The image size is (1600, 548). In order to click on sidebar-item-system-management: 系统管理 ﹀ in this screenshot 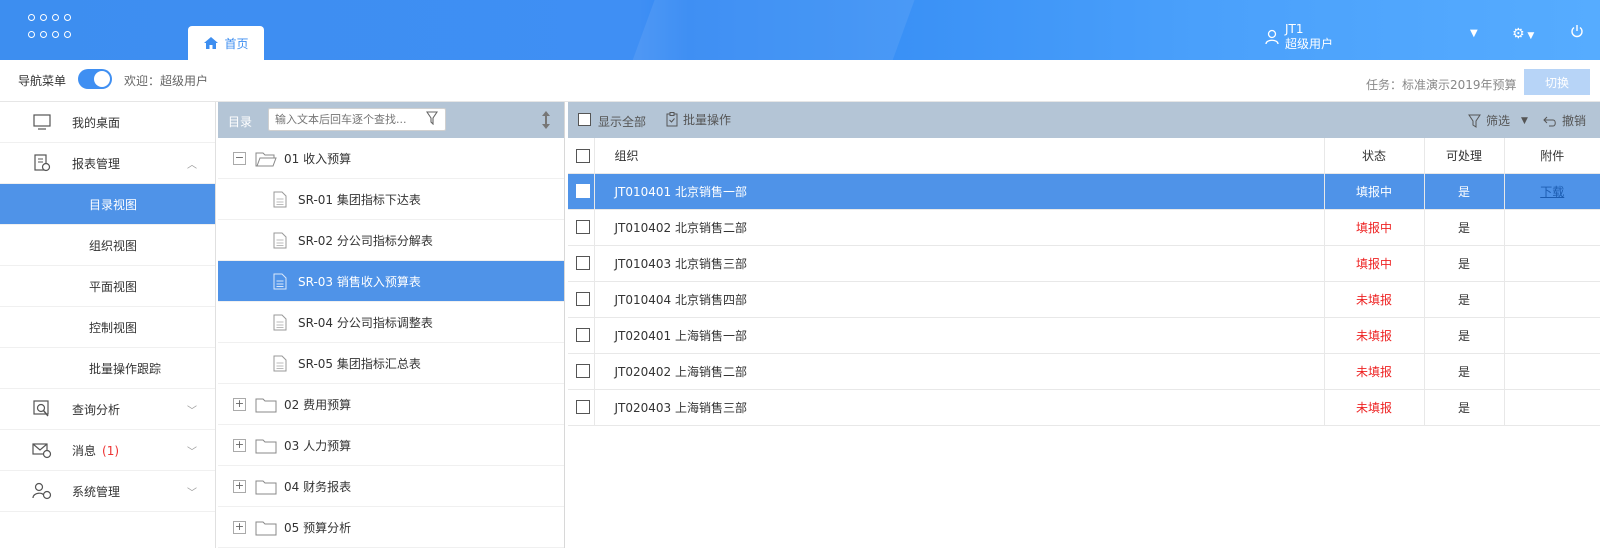, I will do `click(107, 491)`.